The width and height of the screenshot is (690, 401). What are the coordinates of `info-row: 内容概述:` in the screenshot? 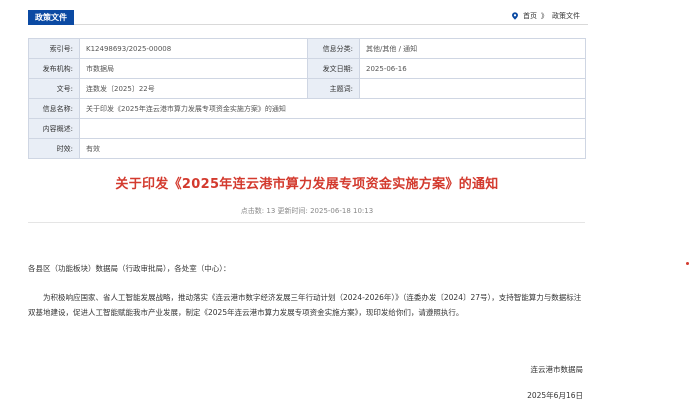 It's located at (307, 128).